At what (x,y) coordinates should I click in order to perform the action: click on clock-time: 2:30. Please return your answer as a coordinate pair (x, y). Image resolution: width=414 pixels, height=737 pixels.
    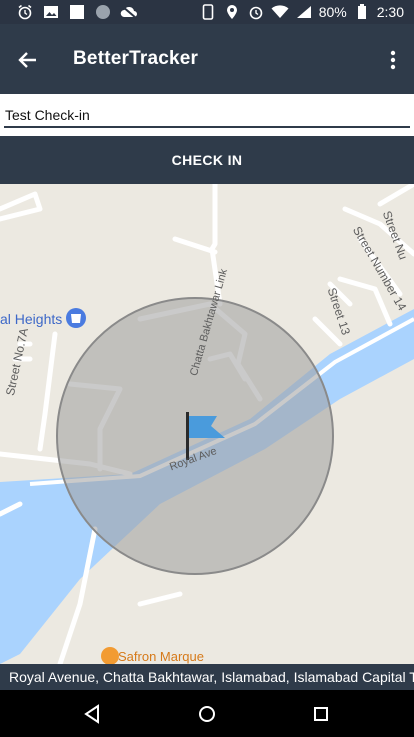
    Looking at the image, I should click on (390, 12).